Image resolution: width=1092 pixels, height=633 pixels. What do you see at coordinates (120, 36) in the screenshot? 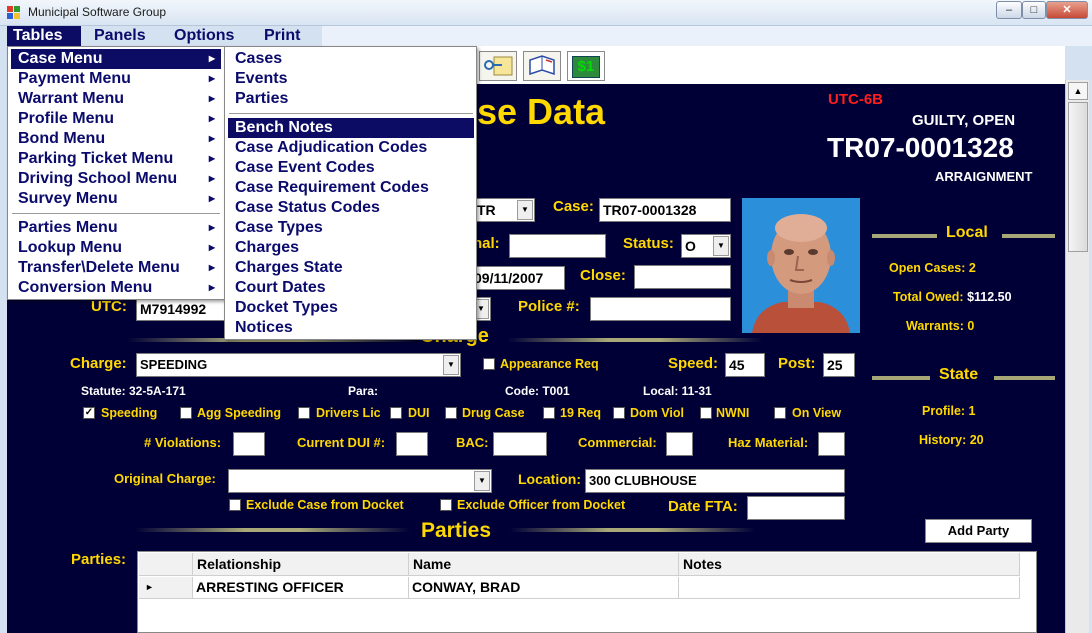
I see `menu-panels: Panels` at bounding box center [120, 36].